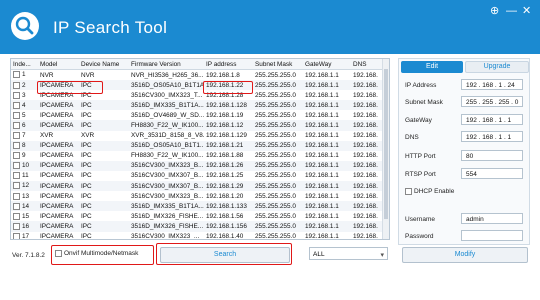  I want to click on dns-field: 192 . 168 . 1 . 1, so click(492, 136).